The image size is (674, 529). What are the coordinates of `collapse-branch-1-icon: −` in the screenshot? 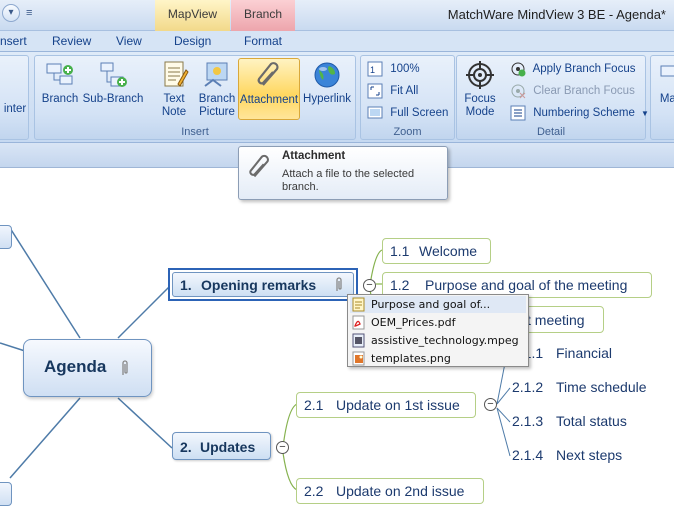 It's located at (369, 285).